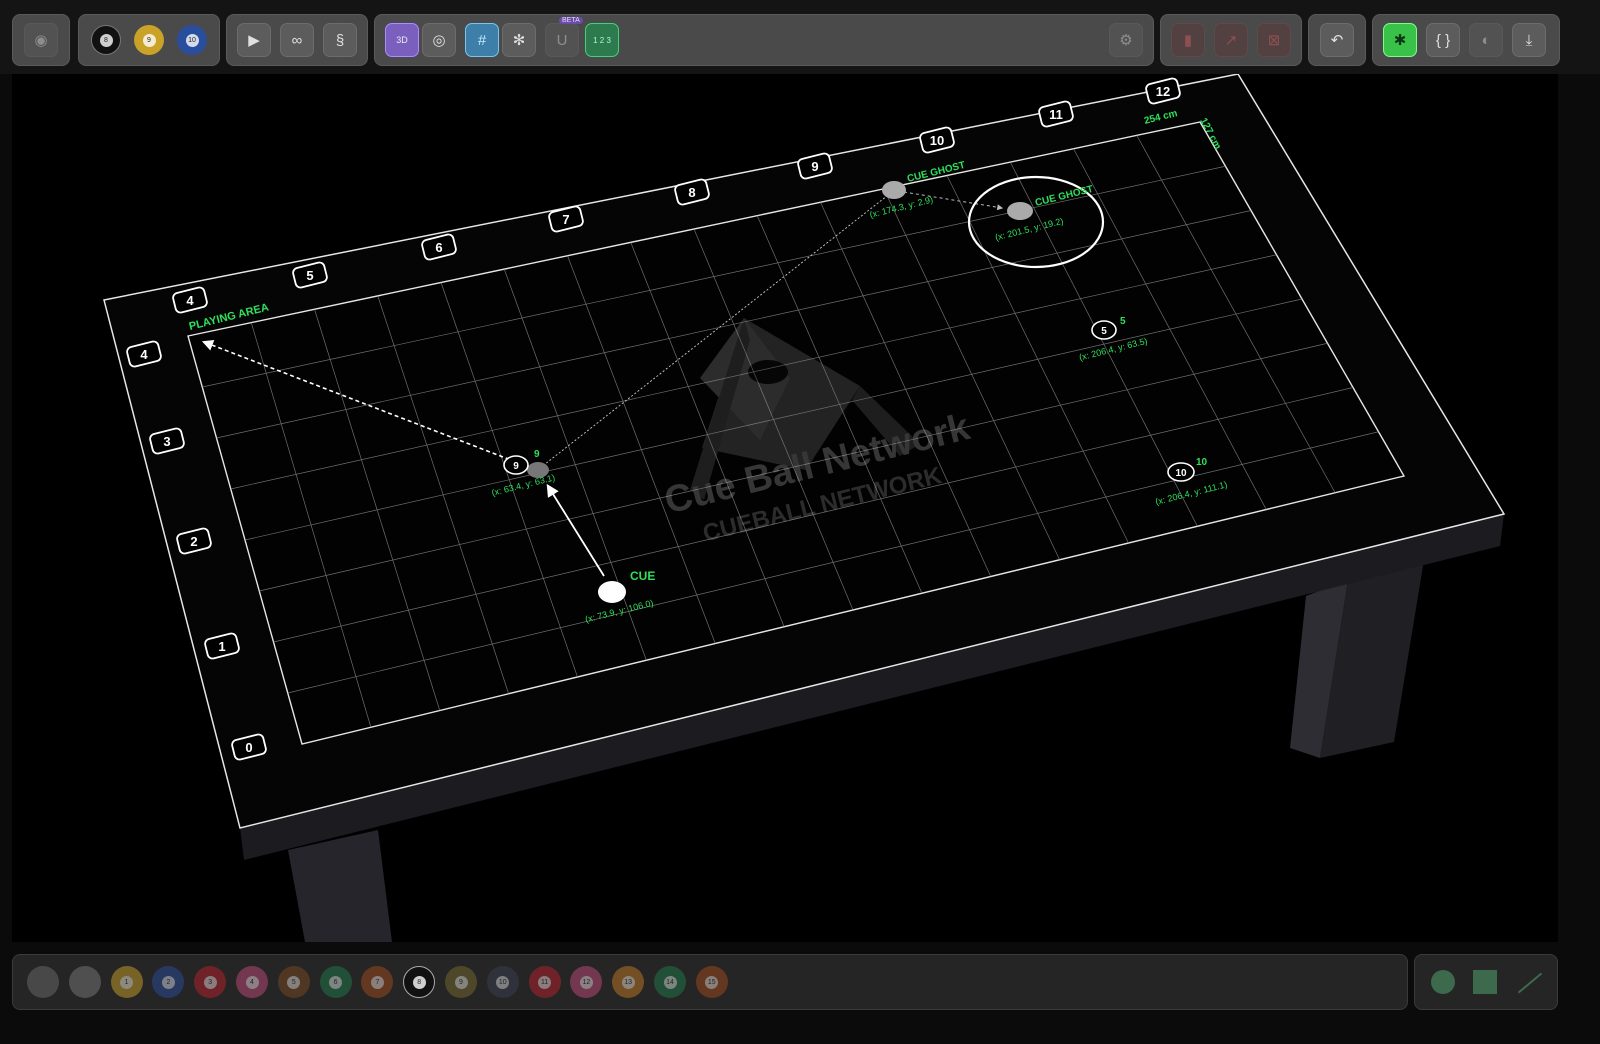 The height and width of the screenshot is (1044, 1600). Describe the element at coordinates (402, 40) in the screenshot. I see `view-3d-button: 3D` at that location.